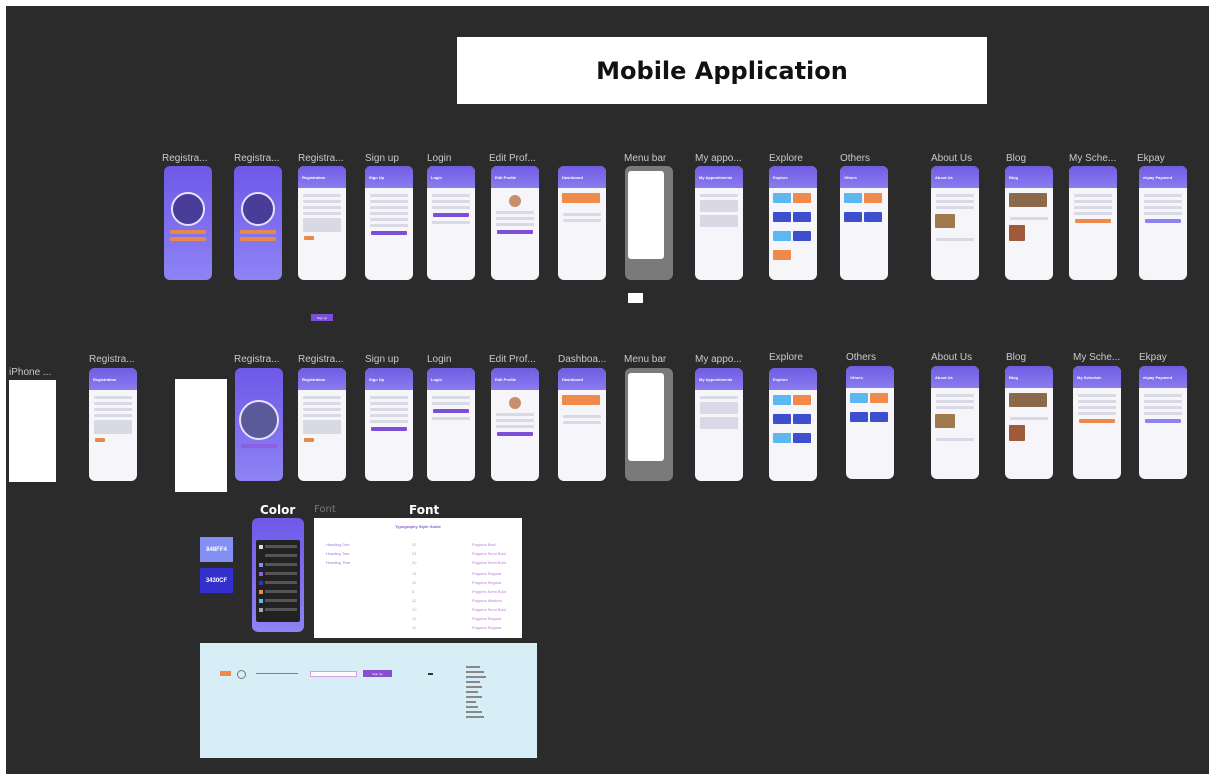 This screenshot has width=1209, height=774. What do you see at coordinates (411, 544) in the screenshot?
I see `typography-row: Heading One 32 Poppins Bold` at bounding box center [411, 544].